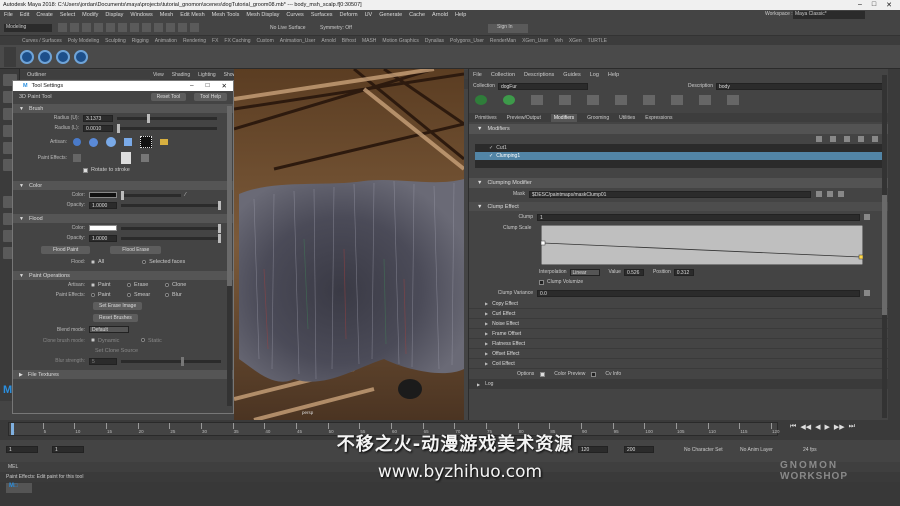 This screenshot has height=506, width=900. Describe the element at coordinates (571, 75) in the screenshot. I see `xgen-menu-item: Guides` at that location.